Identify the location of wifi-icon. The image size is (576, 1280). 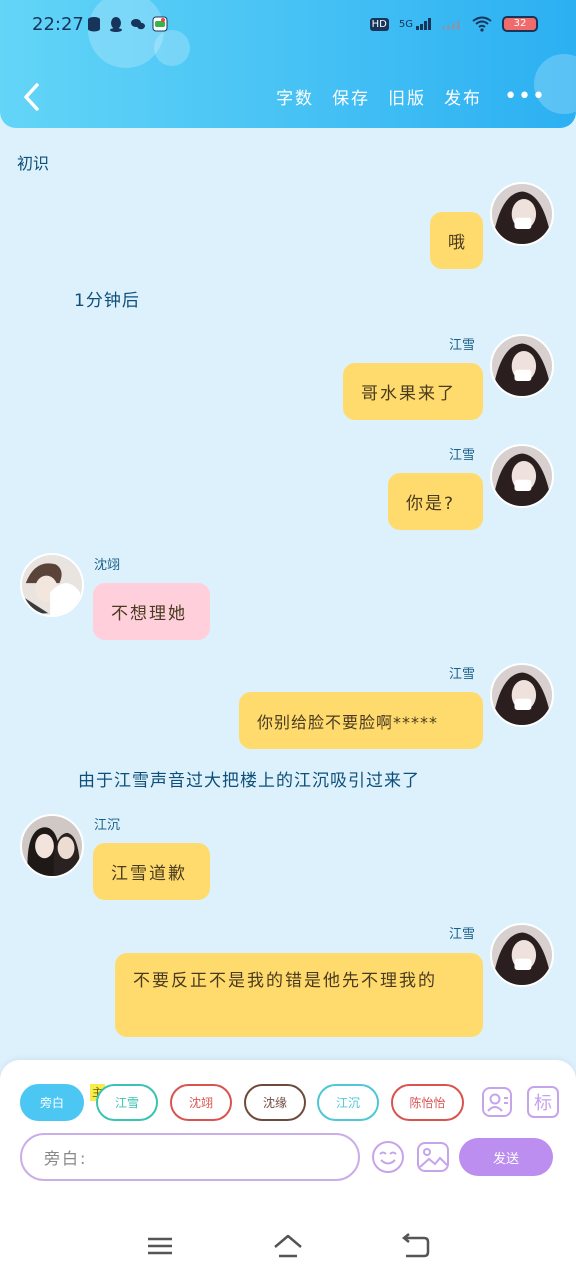
(482, 24).